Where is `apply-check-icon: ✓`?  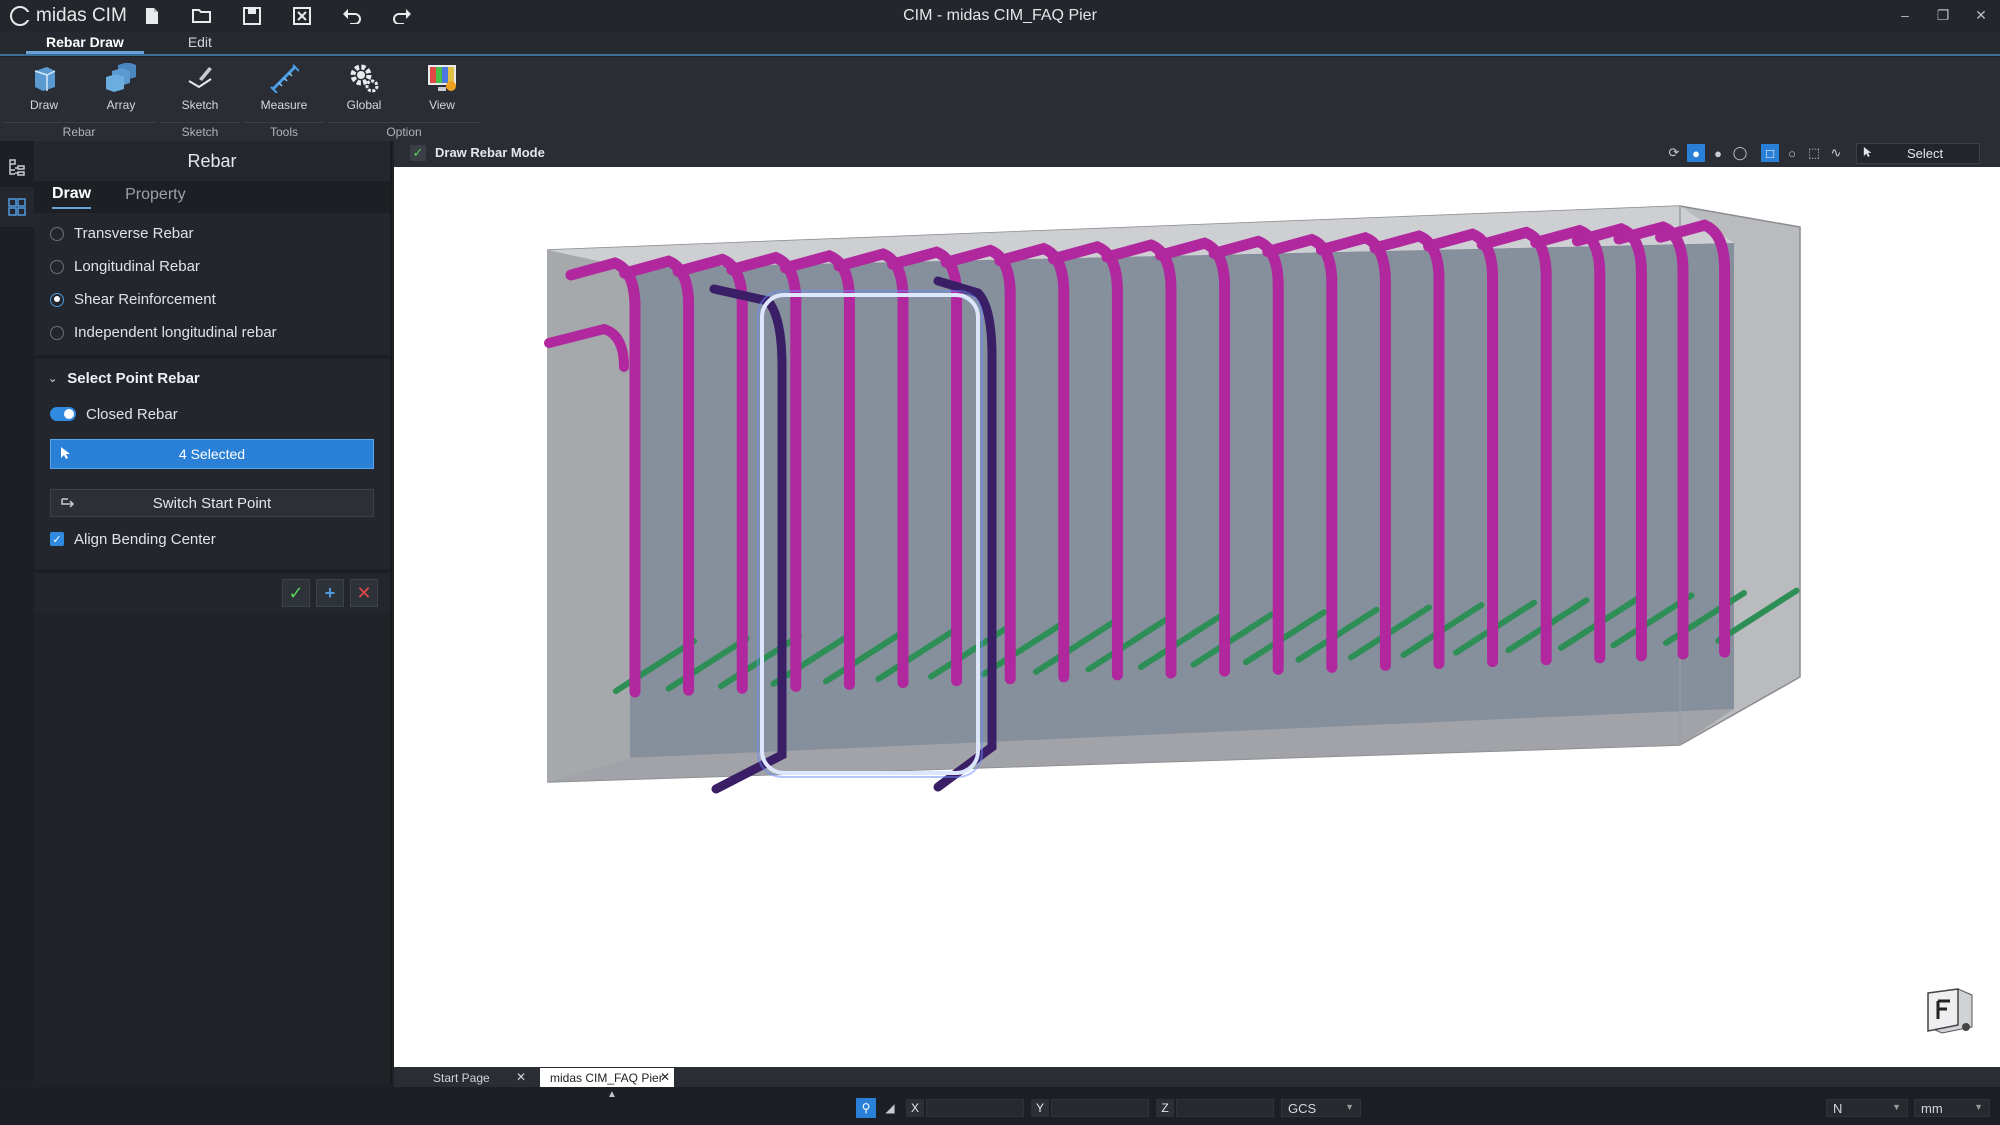 apply-check-icon: ✓ is located at coordinates (296, 593).